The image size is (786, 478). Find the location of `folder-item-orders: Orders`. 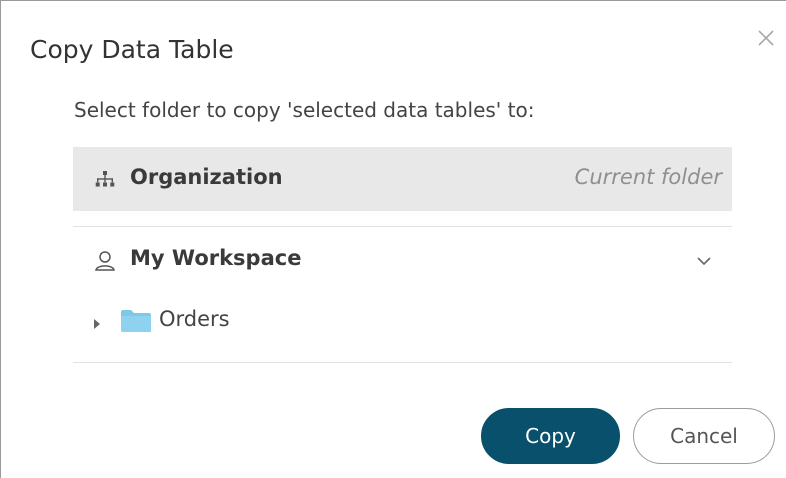

folder-item-orders: Orders is located at coordinates (402, 321).